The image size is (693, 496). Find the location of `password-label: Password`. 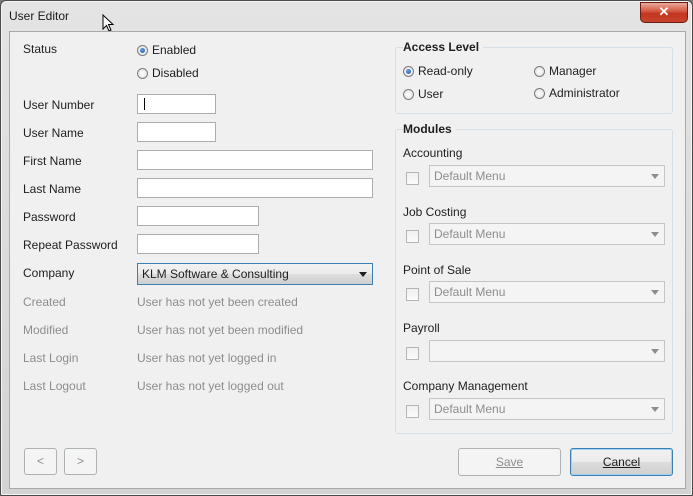

password-label: Password is located at coordinates (49, 217).